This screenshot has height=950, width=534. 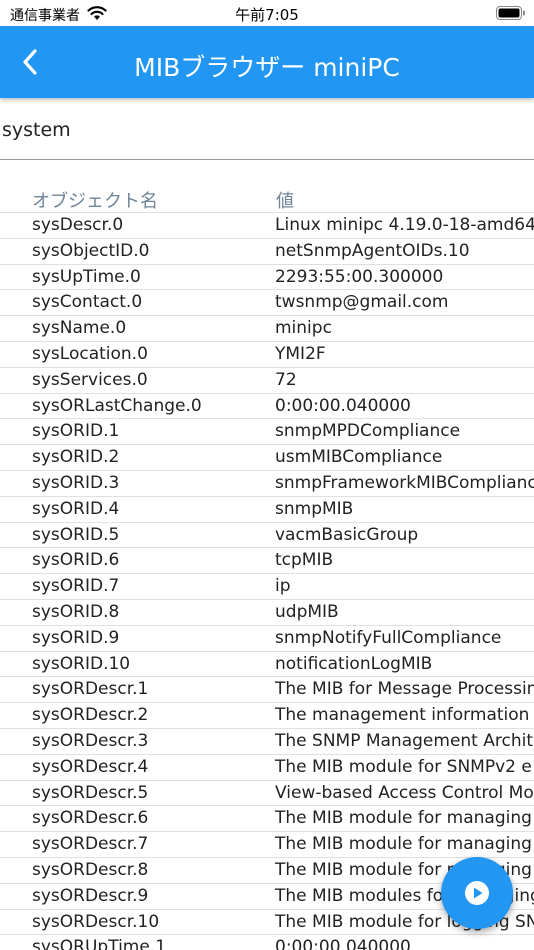 I want to click on row-object-name: sysORID.10, so click(x=81, y=663).